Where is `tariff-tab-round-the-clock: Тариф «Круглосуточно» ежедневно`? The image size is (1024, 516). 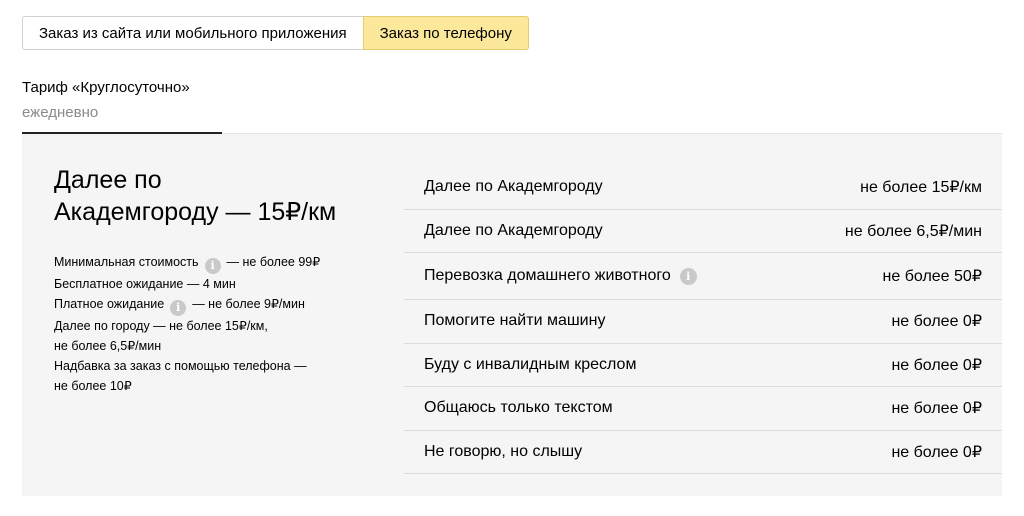 tariff-tab-round-the-clock: Тариф «Круглосуточно» ежедневно is located at coordinates (122, 106).